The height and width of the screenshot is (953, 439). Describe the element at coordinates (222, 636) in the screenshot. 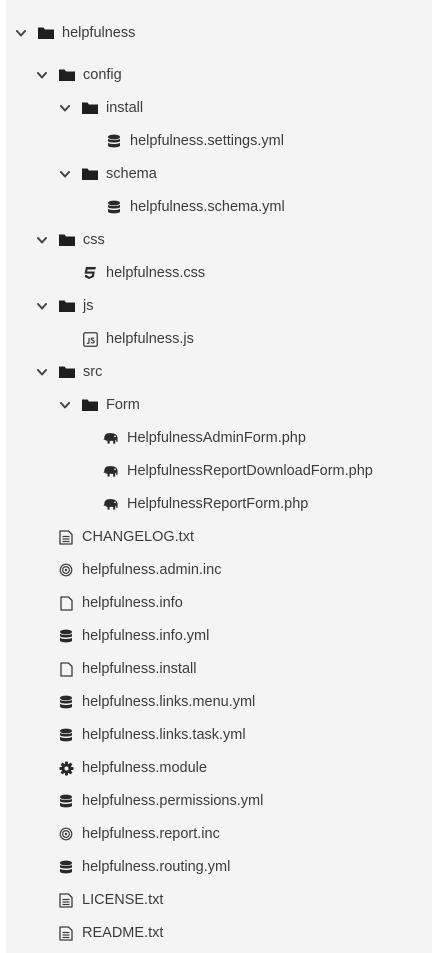

I see `tree-item-info-yml: helpfulness.info.yml` at that location.